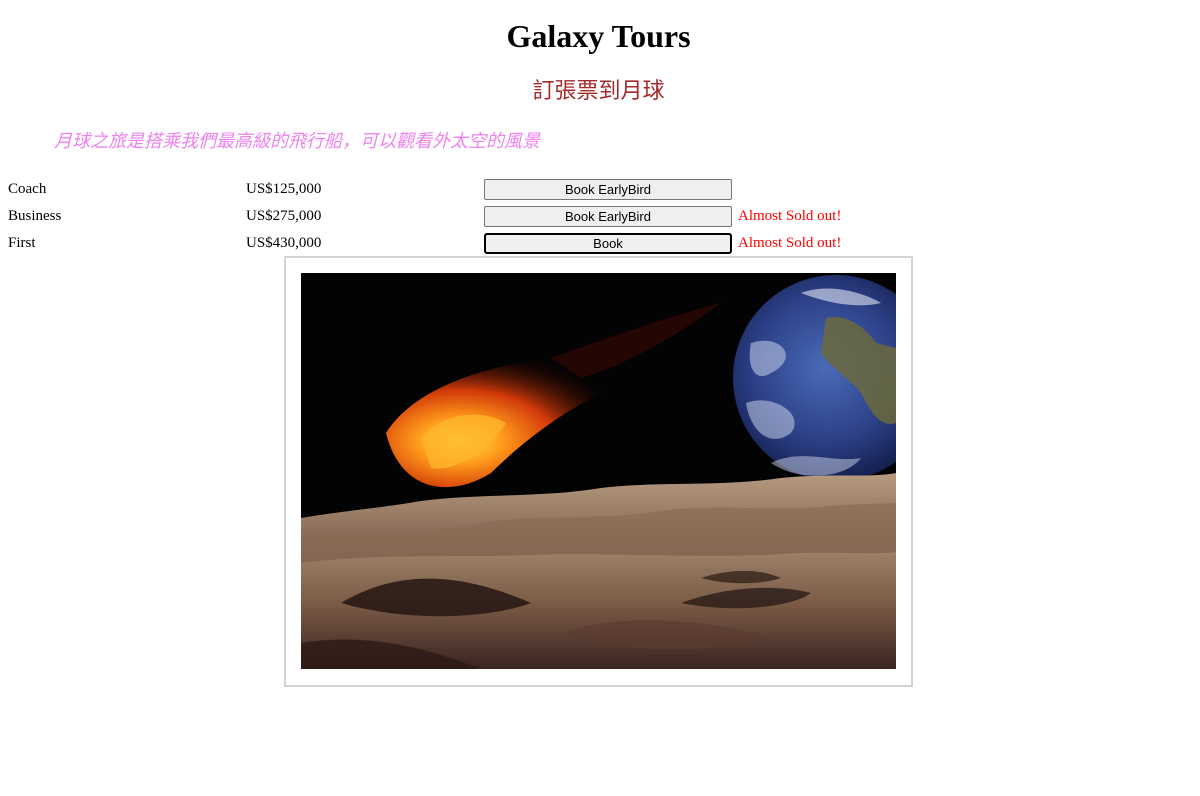 The height and width of the screenshot is (796, 1200). What do you see at coordinates (27, 189) in the screenshot?
I see `fare-class: Coach` at bounding box center [27, 189].